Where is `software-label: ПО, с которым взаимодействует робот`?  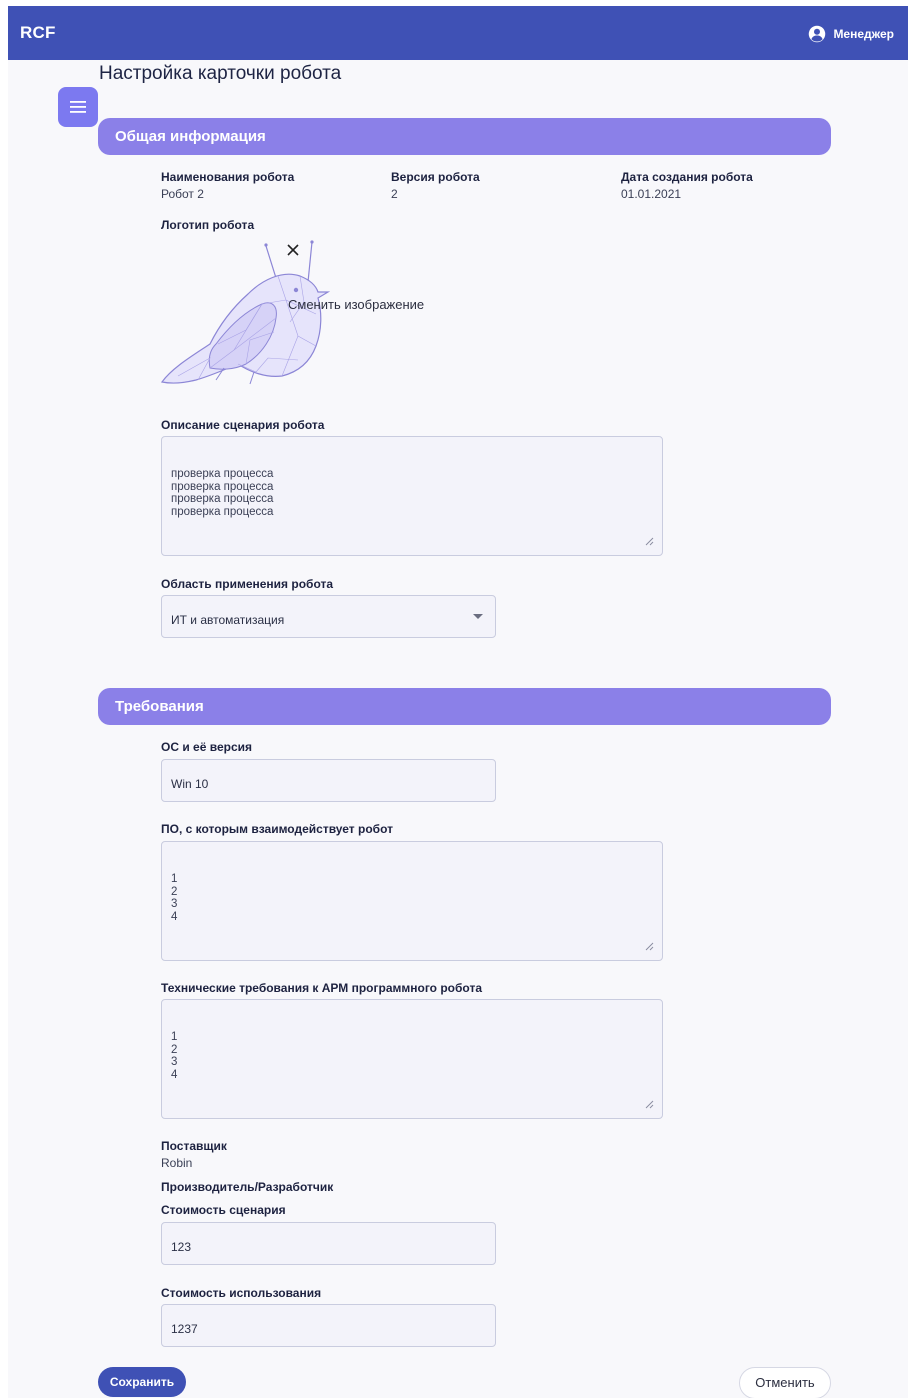 software-label: ПО, с которым взаимодействует робот is located at coordinates (277, 829).